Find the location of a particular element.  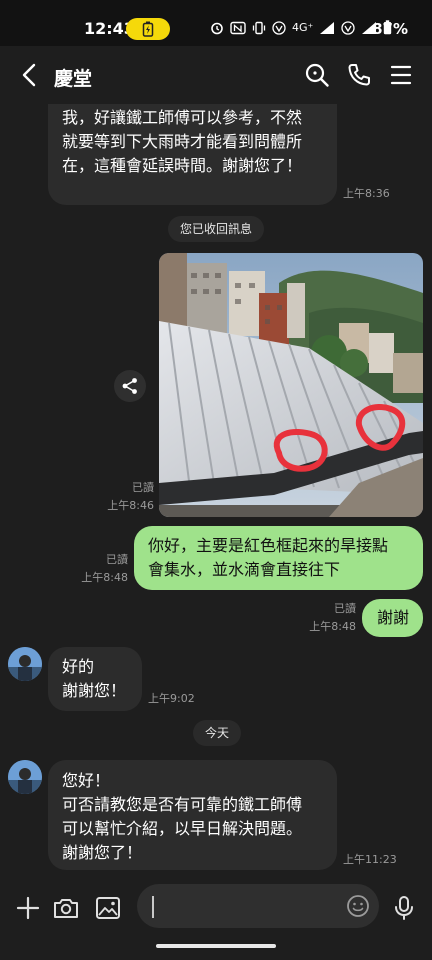

vibrate-icon is located at coordinates (259, 27).